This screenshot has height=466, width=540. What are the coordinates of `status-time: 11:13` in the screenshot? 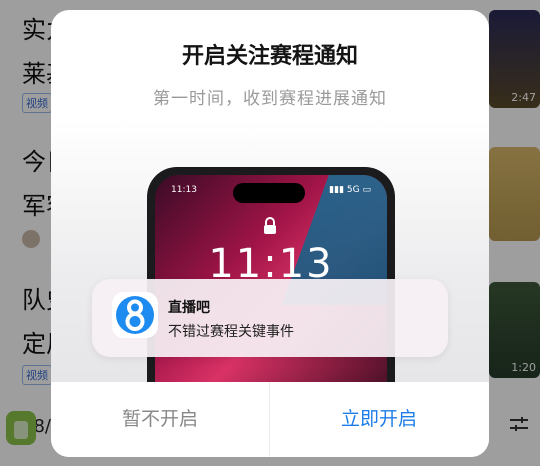 It's located at (184, 190).